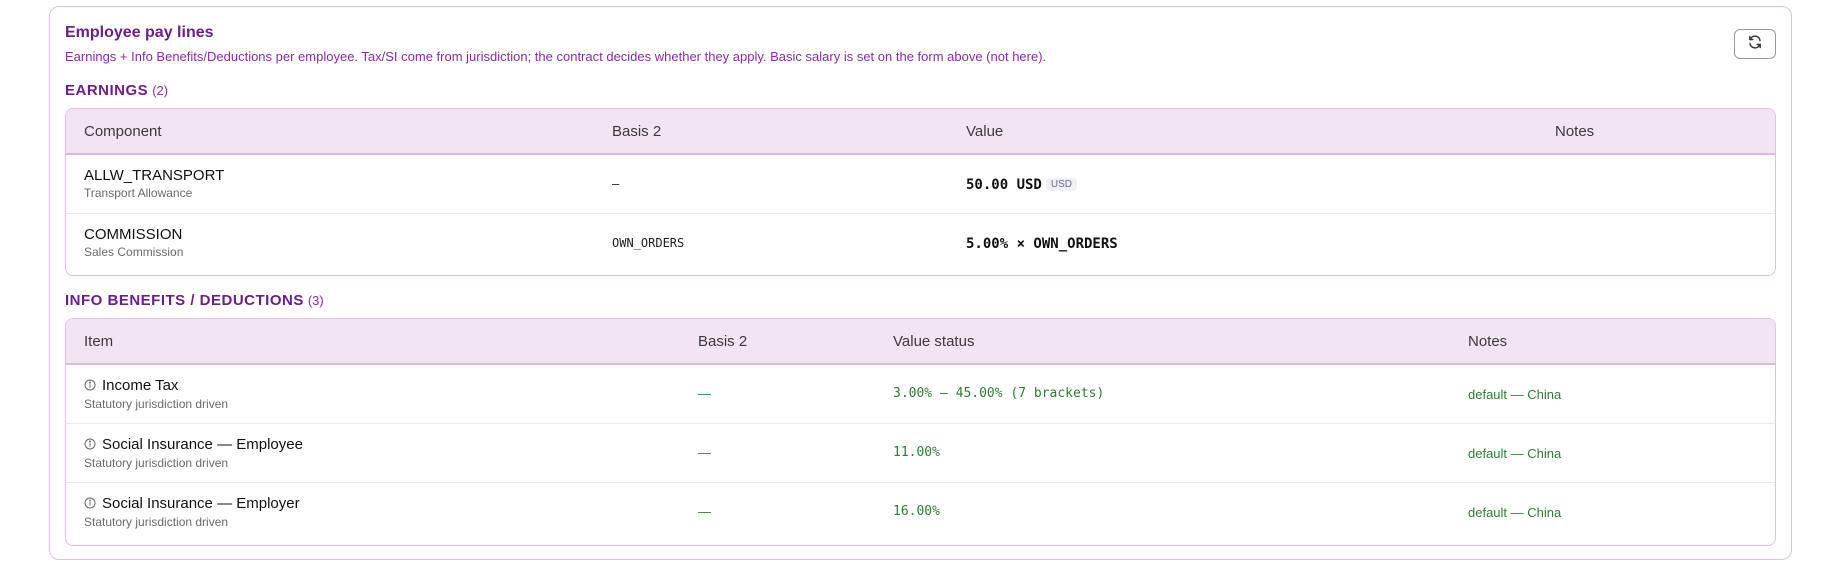 The width and height of the screenshot is (1842, 566). What do you see at coordinates (184, 300) in the screenshot?
I see `info-label: INFO BENEFITS / DEDUCTIONS` at bounding box center [184, 300].